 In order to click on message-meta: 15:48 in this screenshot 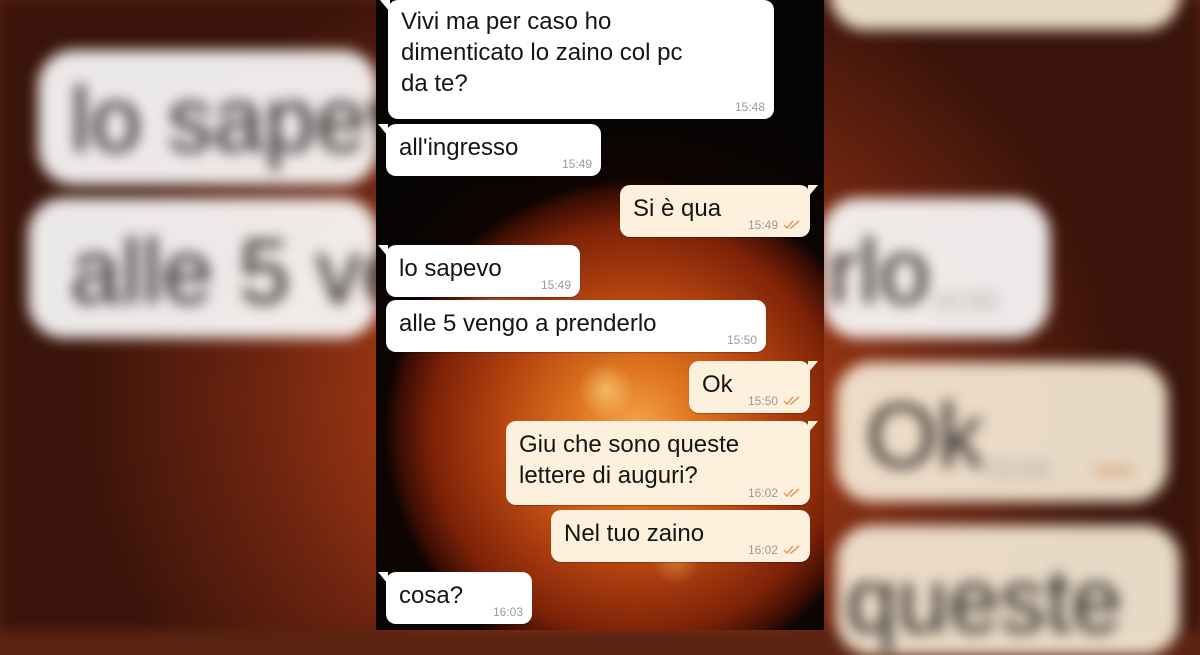, I will do `click(750, 107)`.